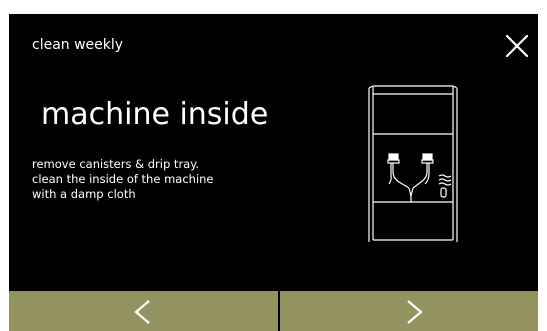 Image resolution: width=547 pixels, height=331 pixels. I want to click on navigation-bar, so click(273, 311).